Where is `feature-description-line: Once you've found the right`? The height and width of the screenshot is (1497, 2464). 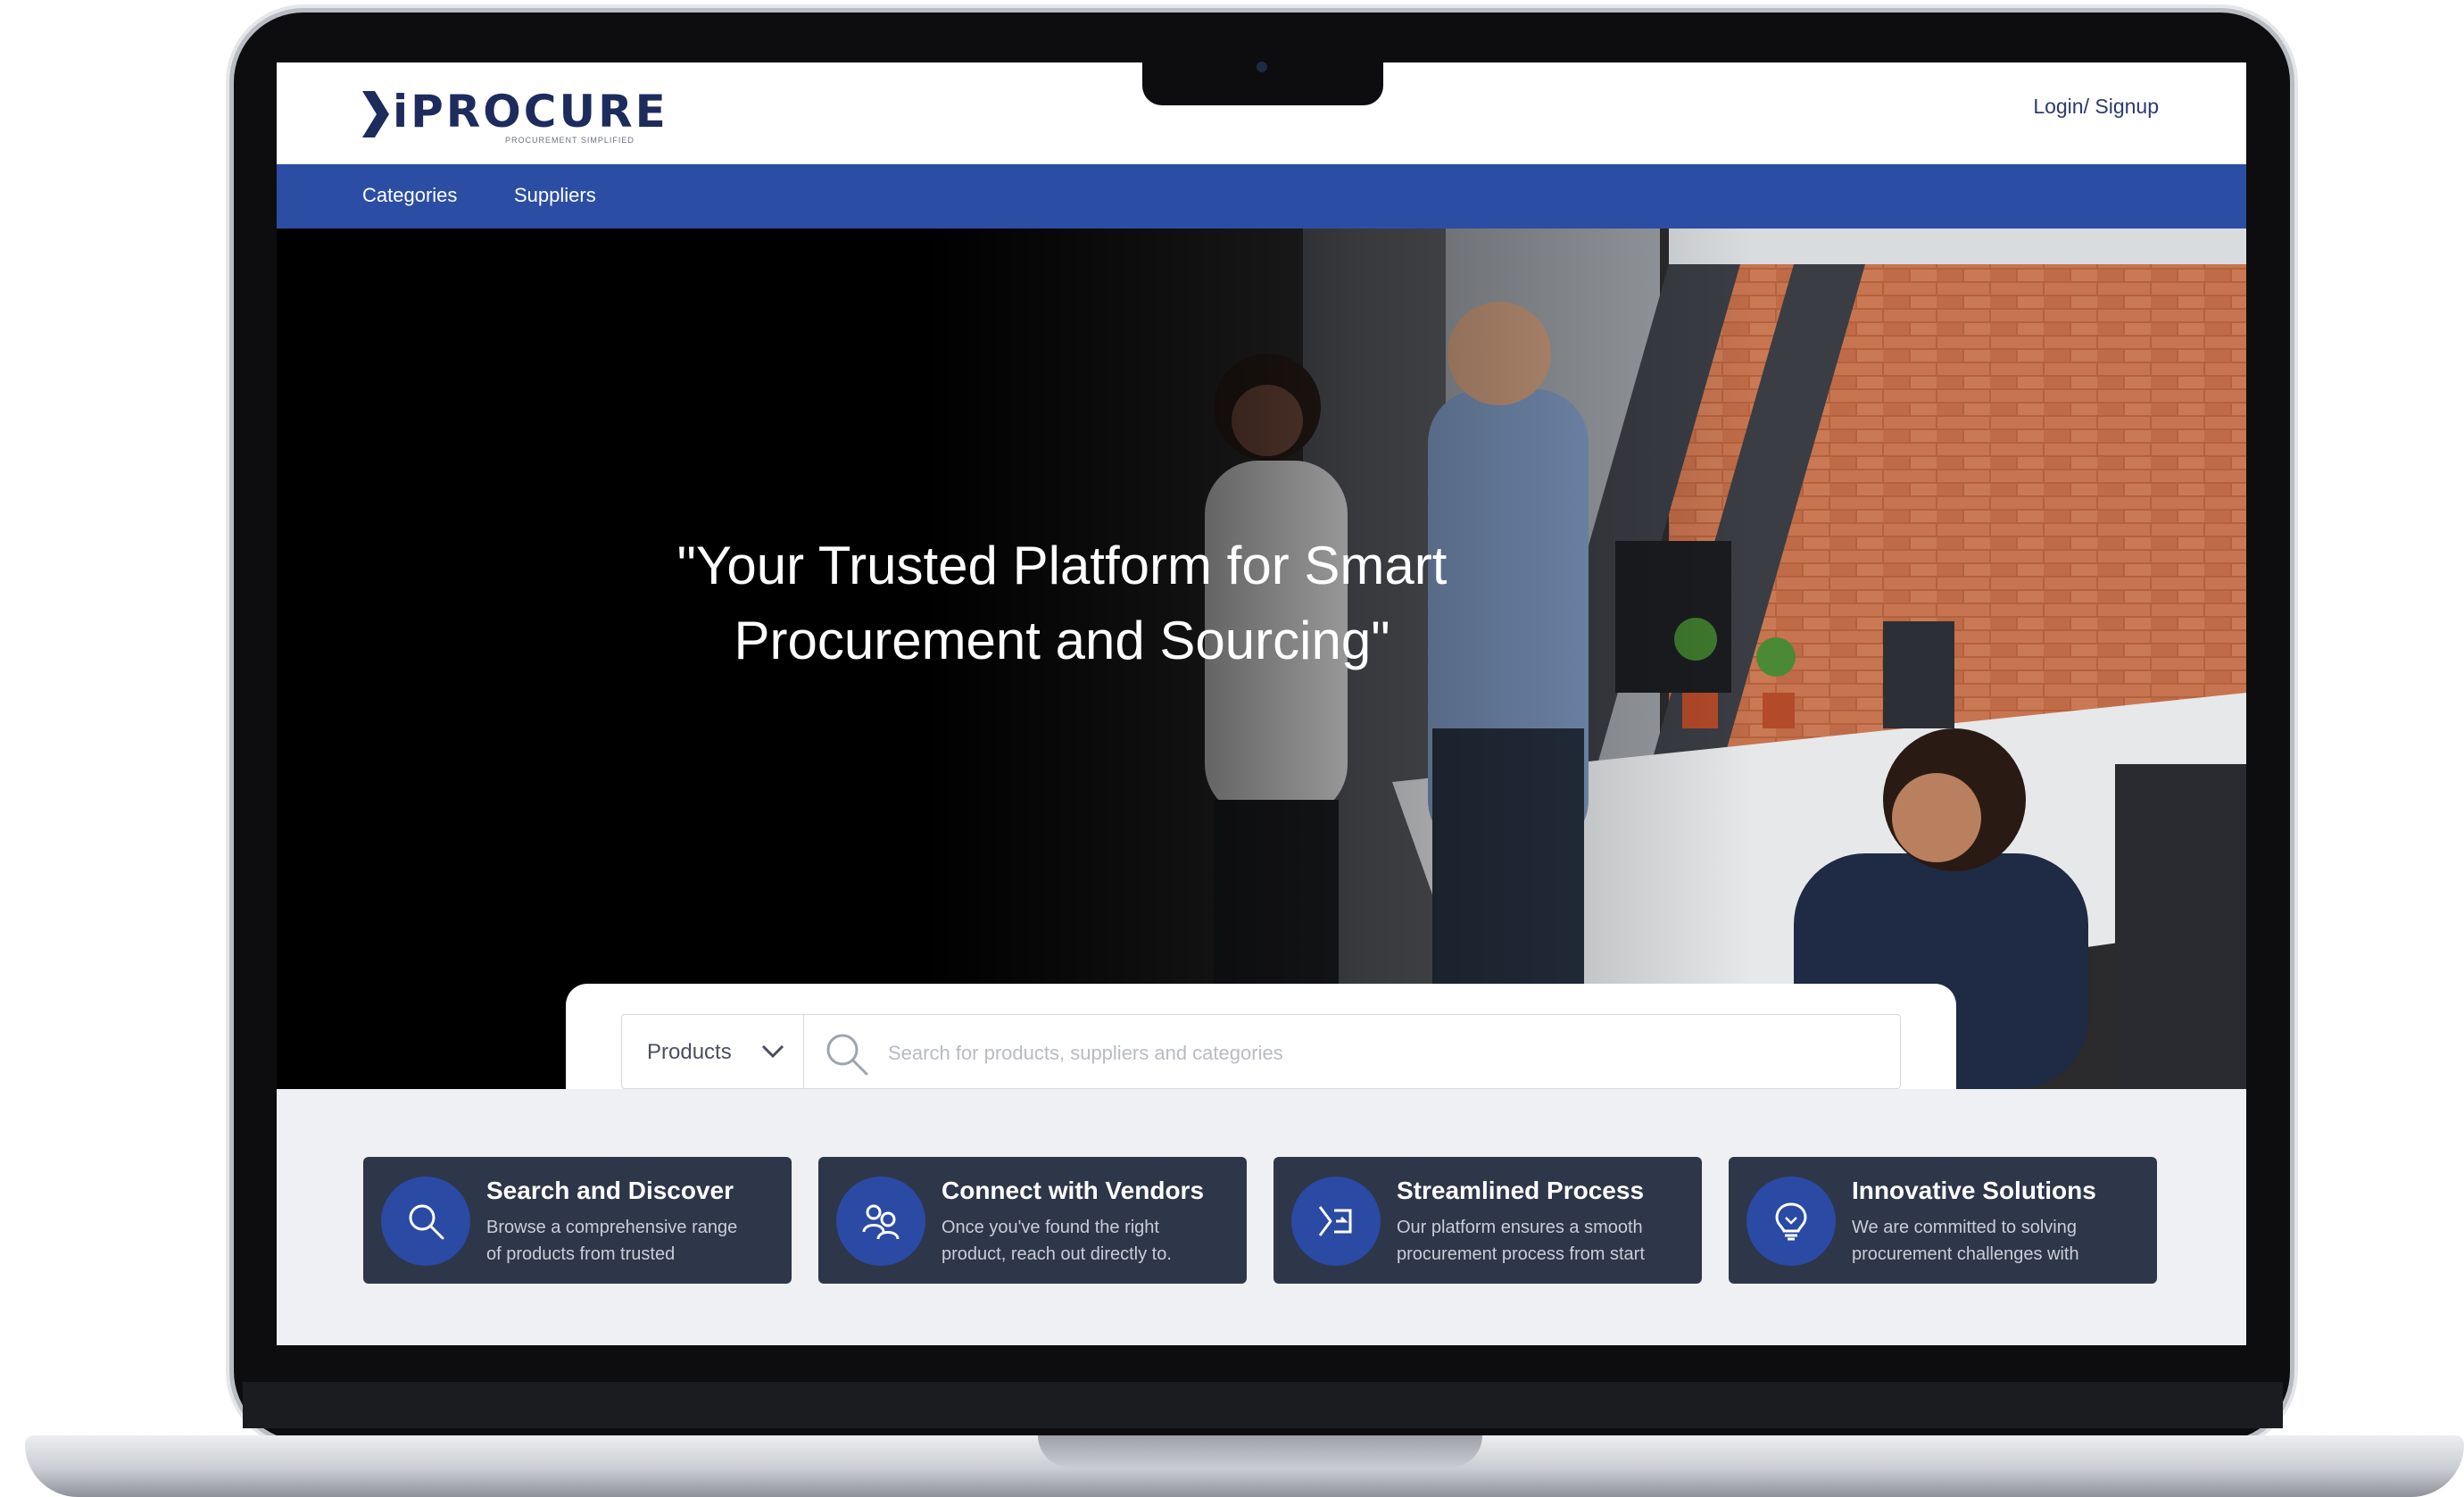 feature-description-line: Once you've found the right is located at coordinates (1050, 1227).